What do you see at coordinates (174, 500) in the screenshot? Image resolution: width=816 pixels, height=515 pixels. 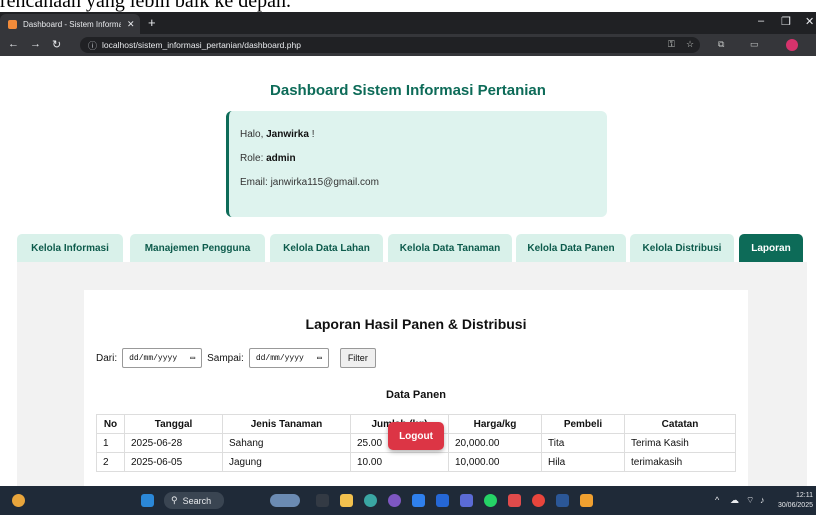 I see `search-icon: ⚲` at bounding box center [174, 500].